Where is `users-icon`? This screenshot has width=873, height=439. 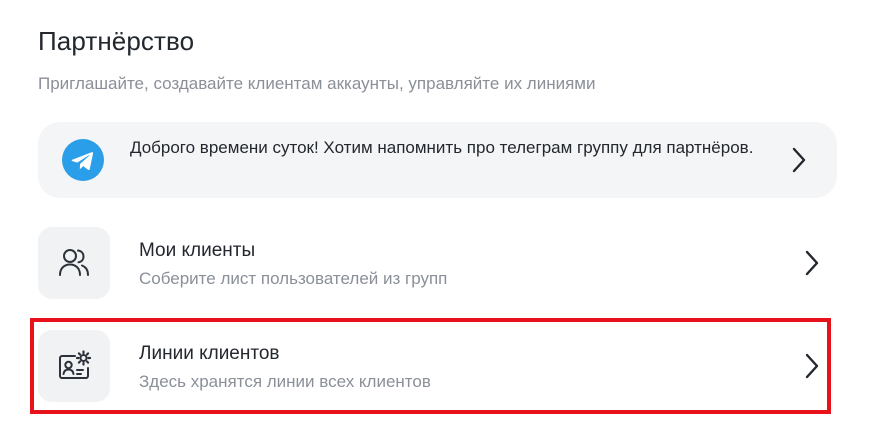 users-icon is located at coordinates (74, 263).